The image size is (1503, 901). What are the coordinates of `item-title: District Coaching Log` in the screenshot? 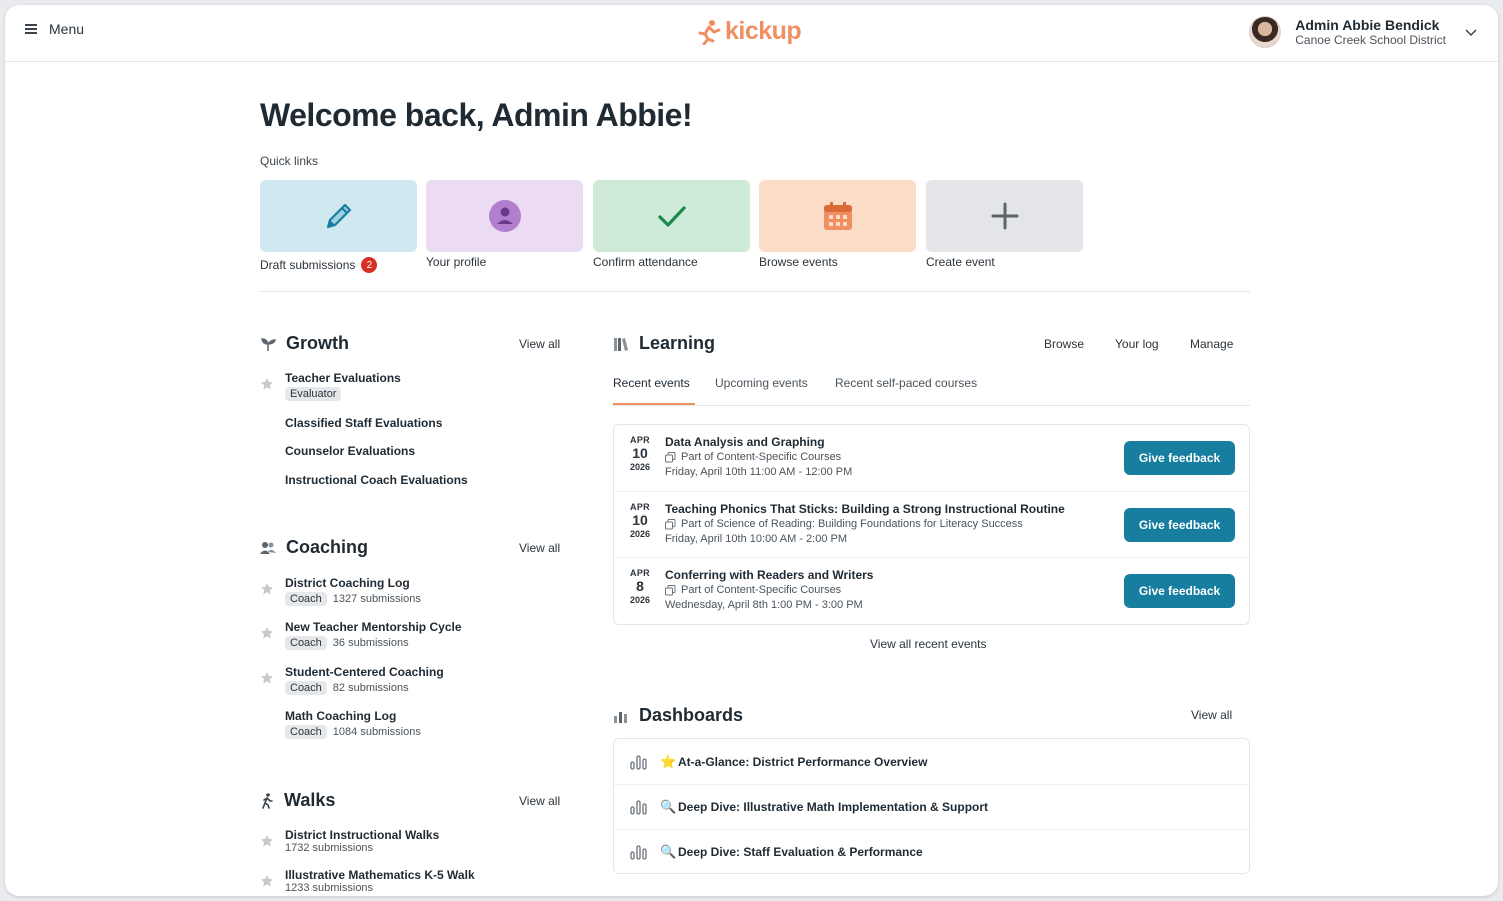 It's located at (347, 583).